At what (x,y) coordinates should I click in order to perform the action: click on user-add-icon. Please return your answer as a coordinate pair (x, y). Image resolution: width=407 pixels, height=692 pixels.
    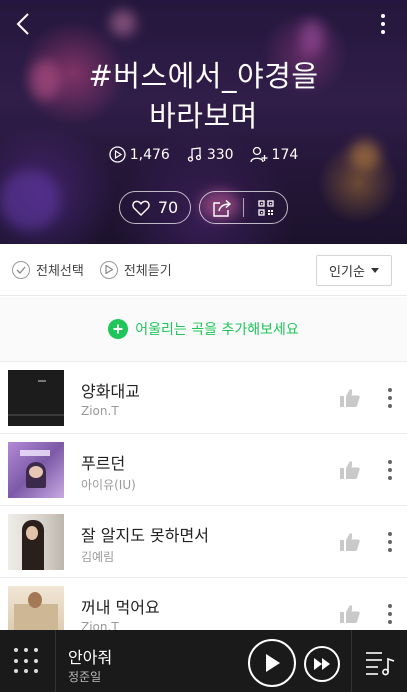
    Looking at the image, I should click on (258, 154).